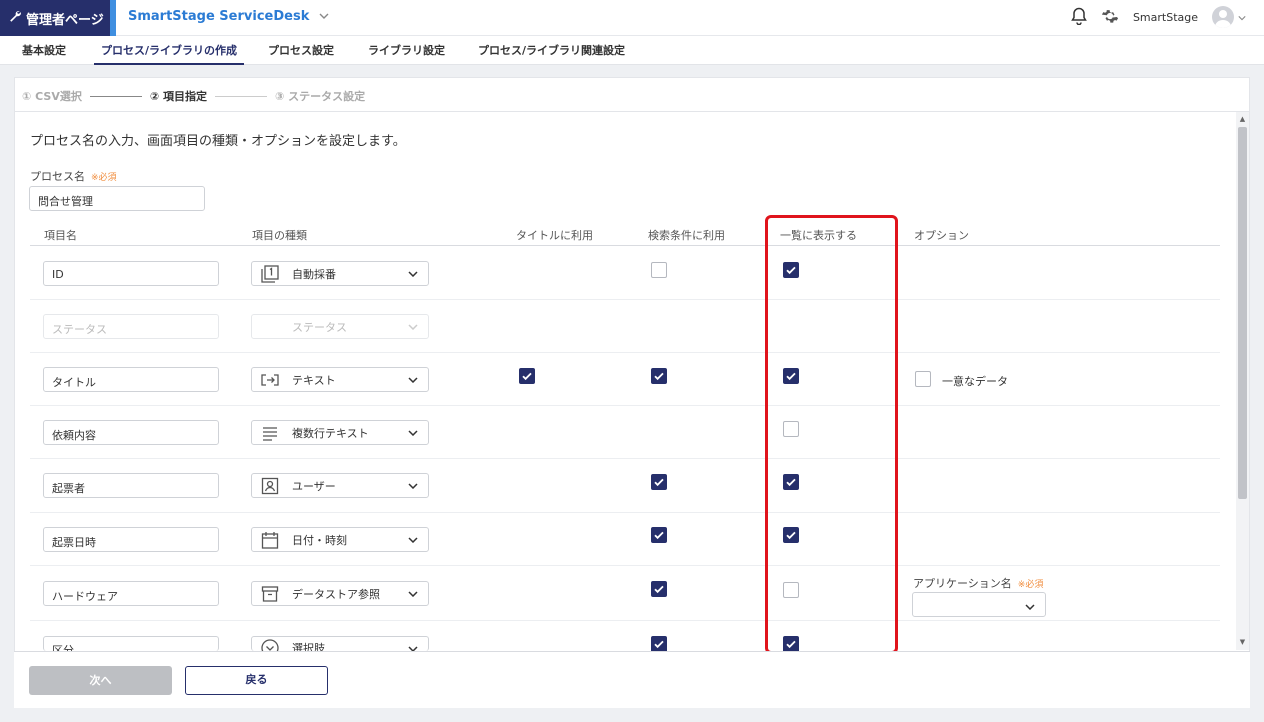  What do you see at coordinates (1223, 17) in the screenshot?
I see `avatar` at bounding box center [1223, 17].